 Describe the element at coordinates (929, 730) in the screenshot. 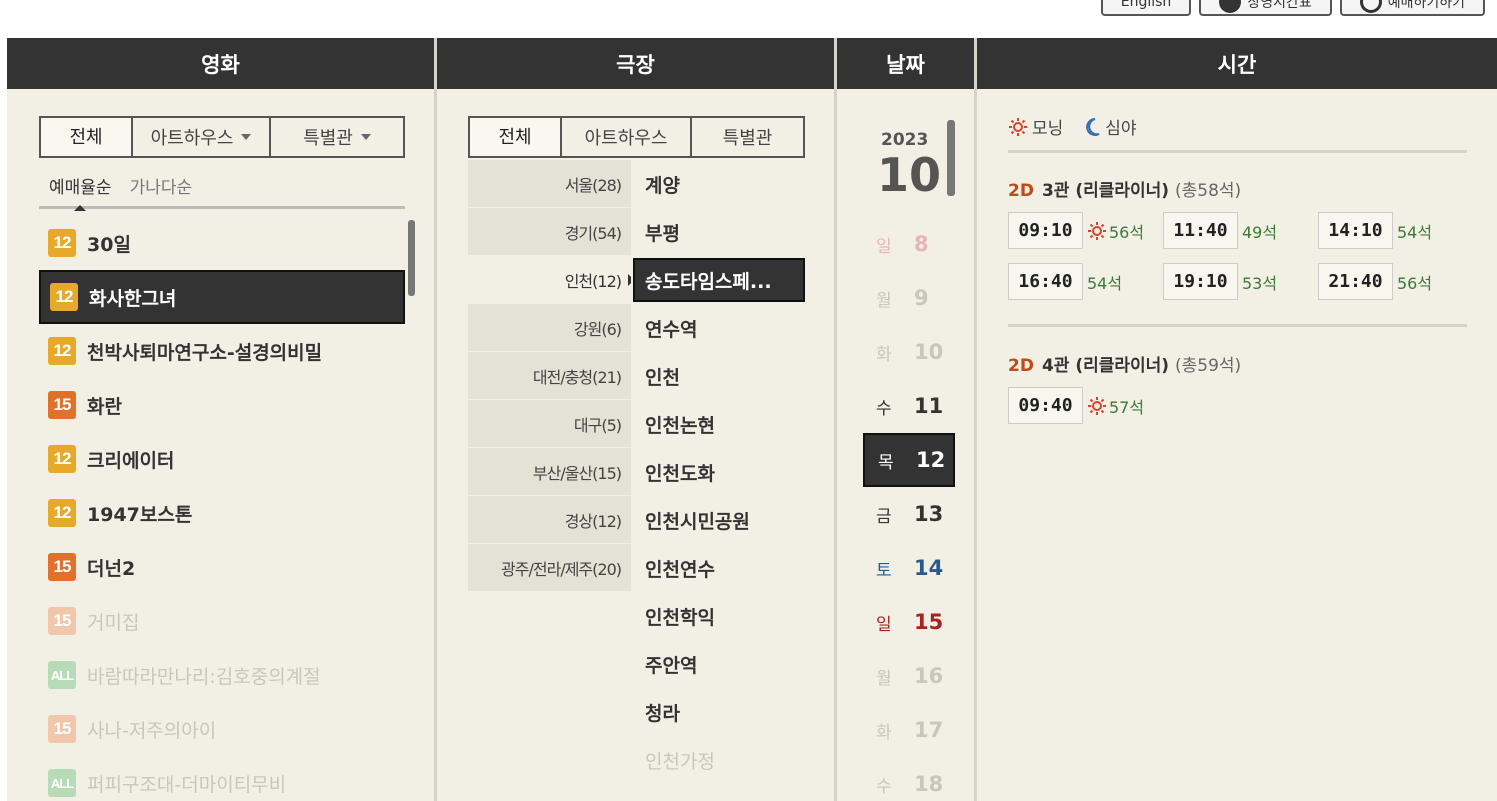

I see `day-number: 17` at that location.